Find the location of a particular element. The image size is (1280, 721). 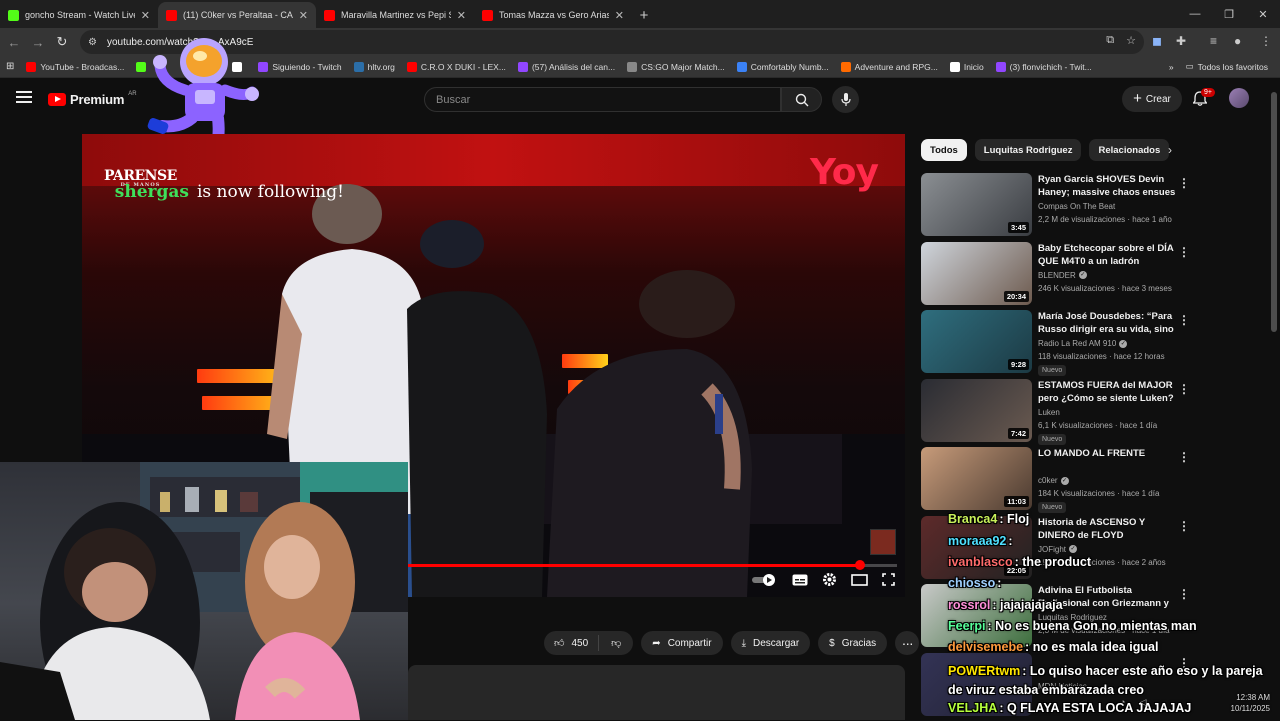

media-controls-icon: ≡ is located at coordinates (1213, 41).